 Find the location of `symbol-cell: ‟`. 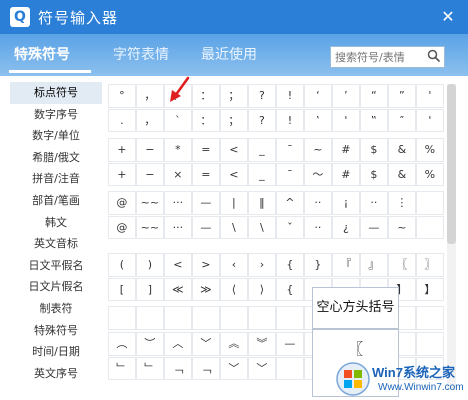

symbol-cell: ‟ is located at coordinates (374, 120).